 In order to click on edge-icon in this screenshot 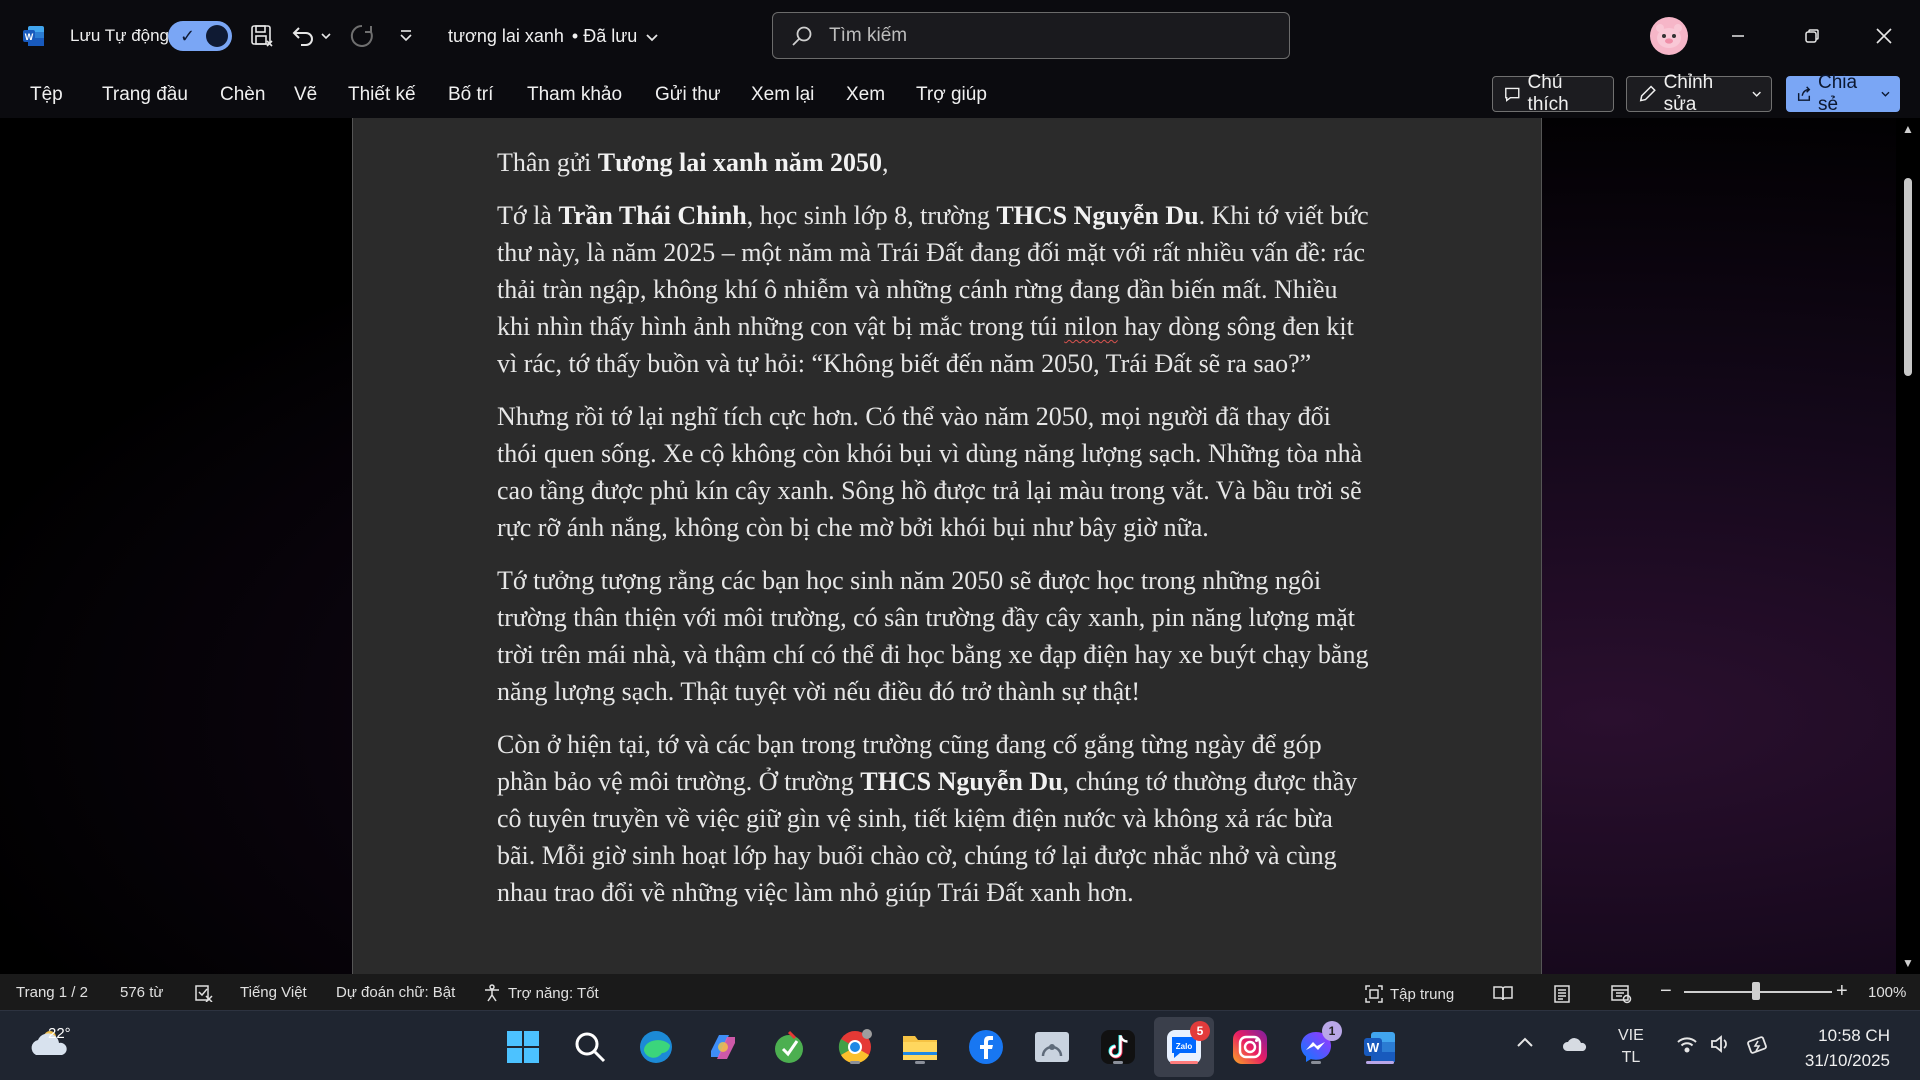, I will do `click(656, 1047)`.